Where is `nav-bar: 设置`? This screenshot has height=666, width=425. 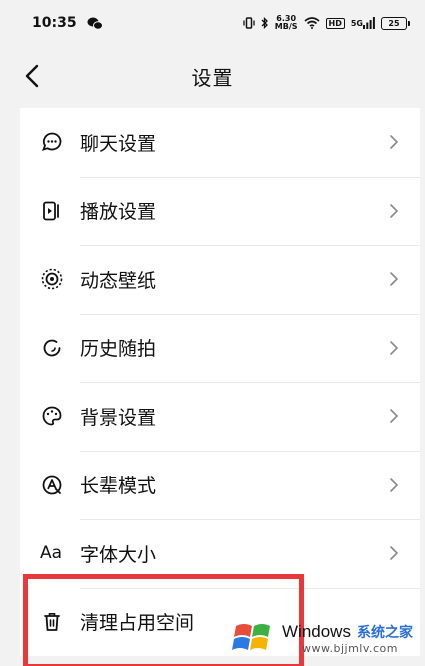
nav-bar: 设置 is located at coordinates (212, 76).